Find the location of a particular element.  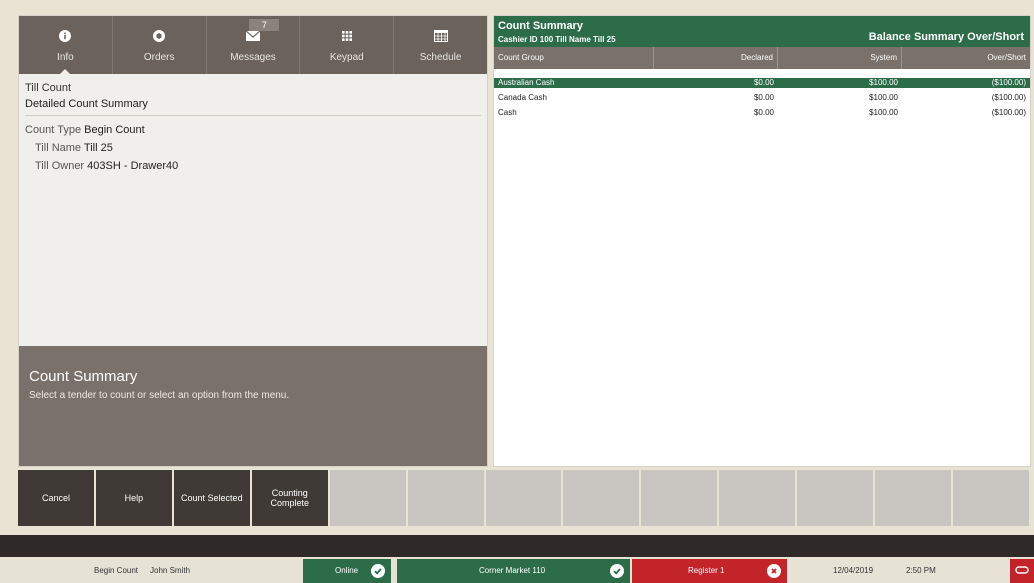

counting-complete-line-1: Counting is located at coordinates (289, 493).